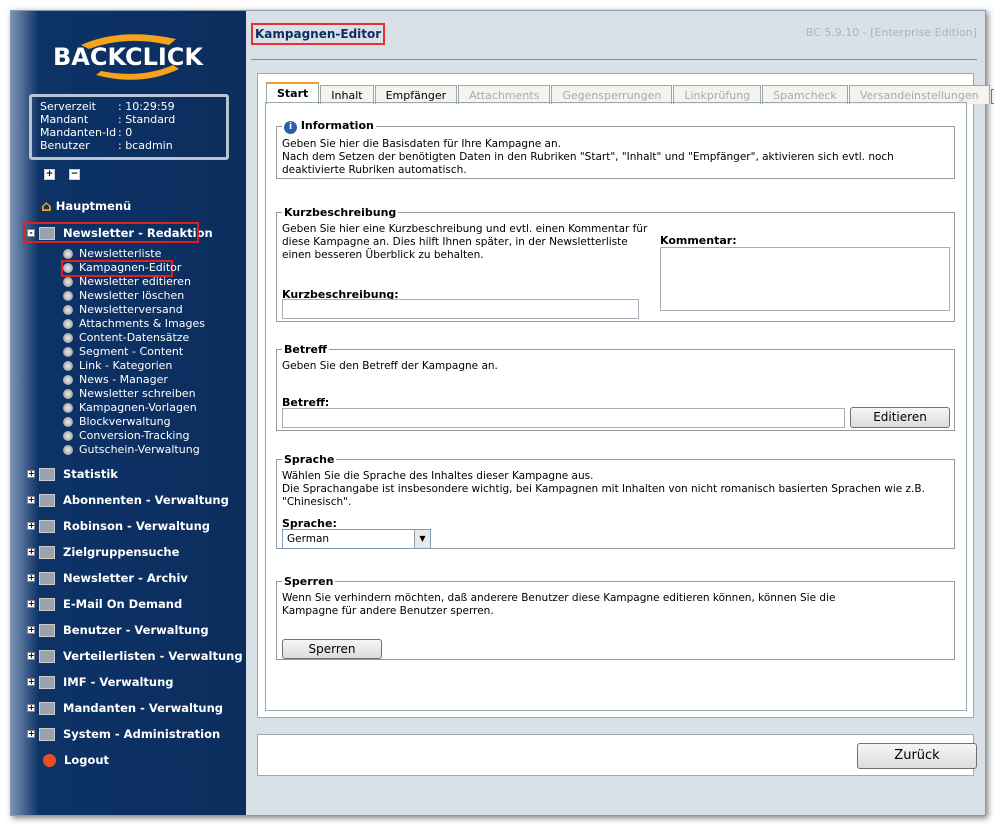 This screenshot has width=994, height=827. I want to click on nav-section: + E-Mail On Demand, so click(104, 604).